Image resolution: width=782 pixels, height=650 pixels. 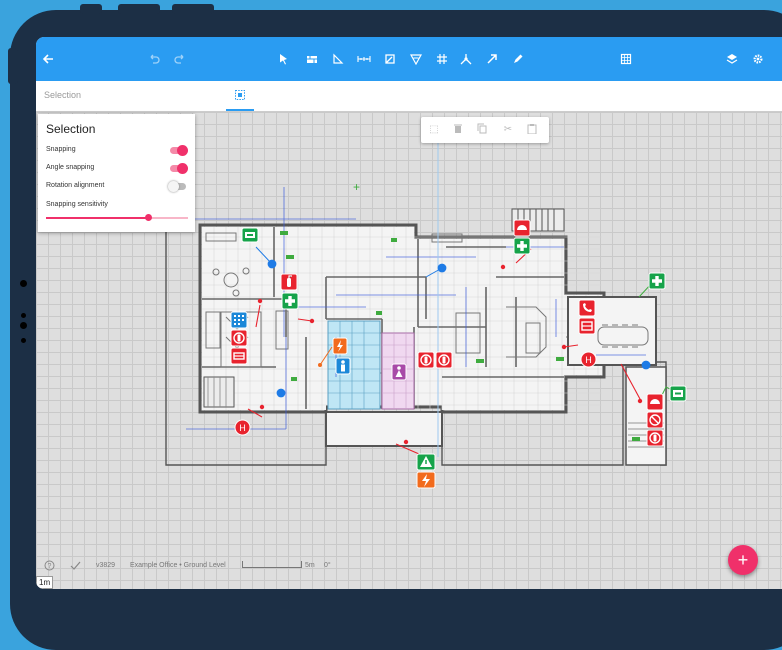 I want to click on setting-label: Rotation alignment, so click(x=75, y=185).